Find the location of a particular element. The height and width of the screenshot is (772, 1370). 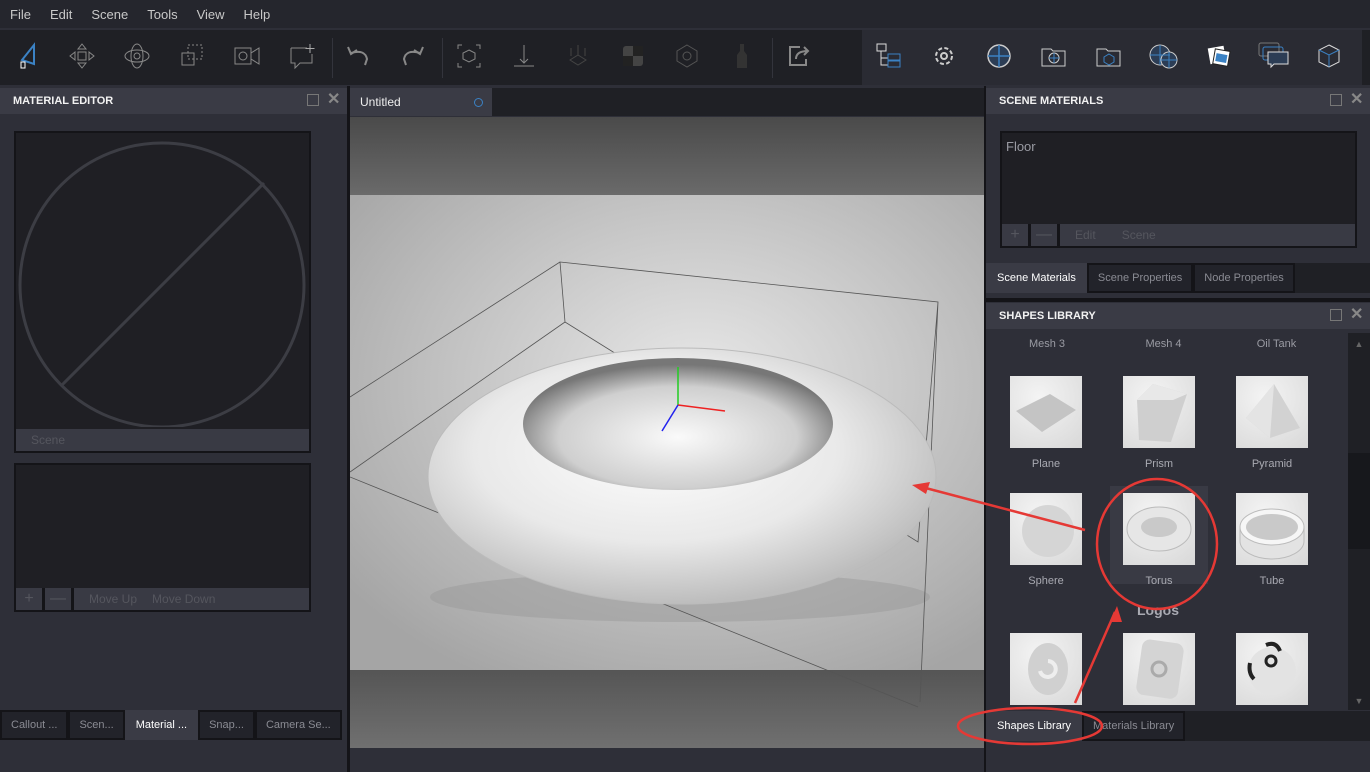

material-layers-list: + — Move Up Move Down is located at coordinates (162, 537).